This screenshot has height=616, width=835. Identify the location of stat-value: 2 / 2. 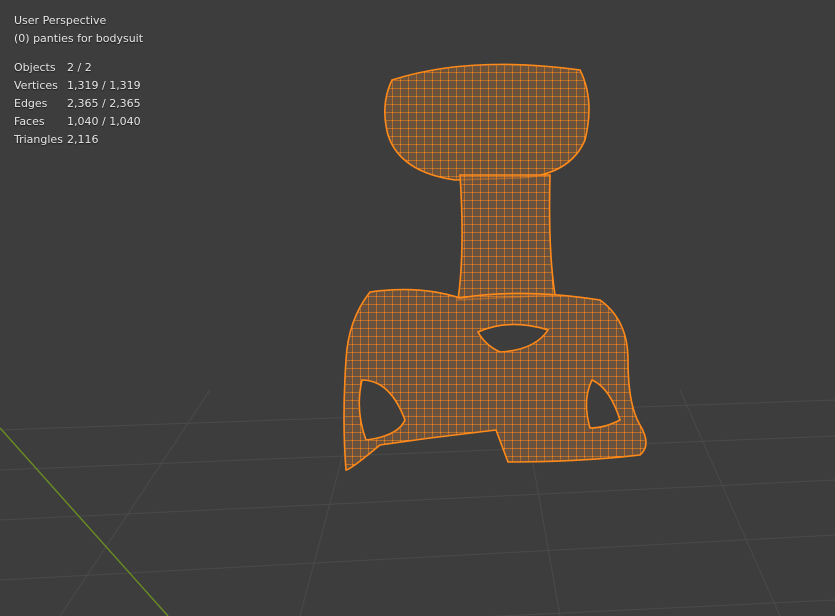
(79, 67).